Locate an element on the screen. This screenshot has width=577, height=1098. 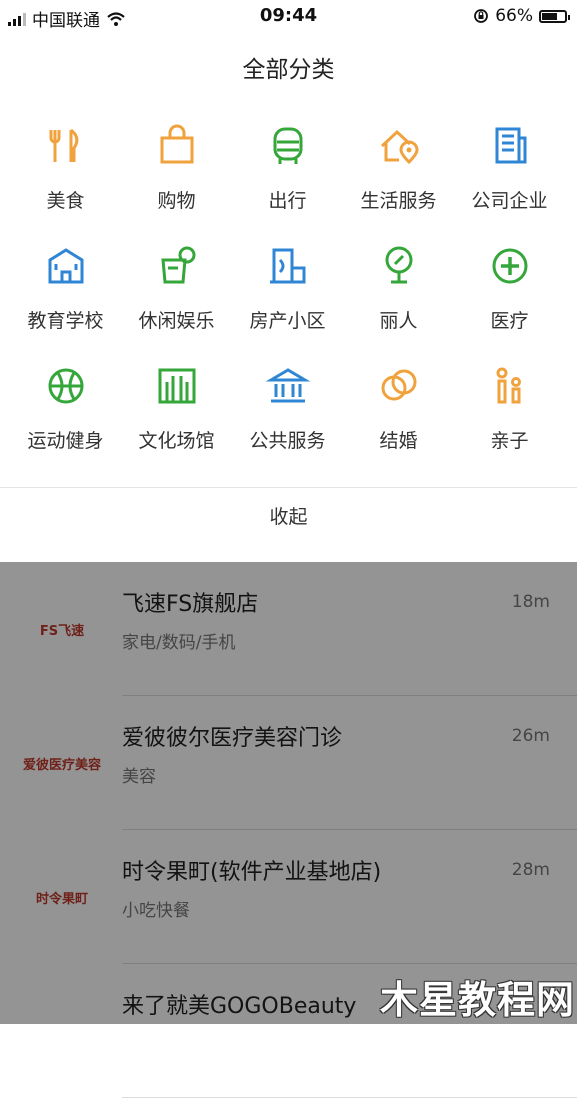
category-item: 运动健身 is located at coordinates (65, 419).